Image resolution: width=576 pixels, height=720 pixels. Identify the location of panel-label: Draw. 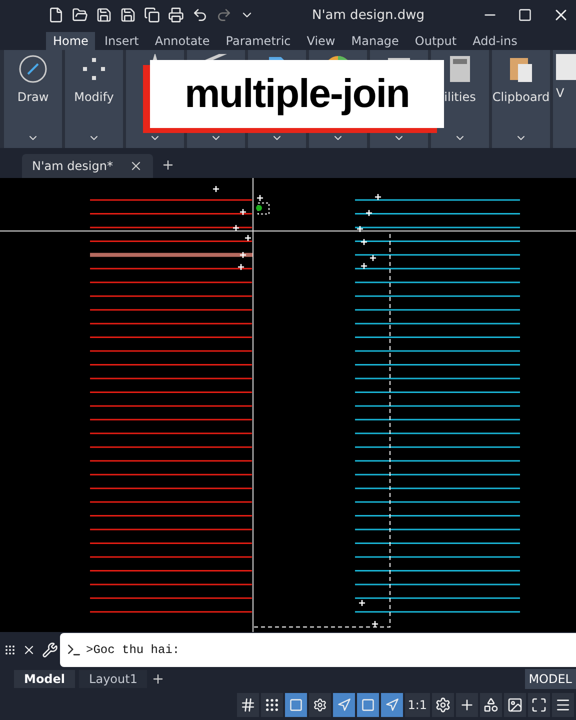
(33, 97).